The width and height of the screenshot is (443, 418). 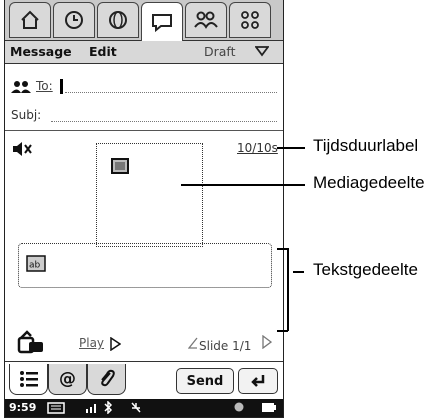 I want to click on callout-text-area: Tekstgedeelte, so click(x=365, y=269).